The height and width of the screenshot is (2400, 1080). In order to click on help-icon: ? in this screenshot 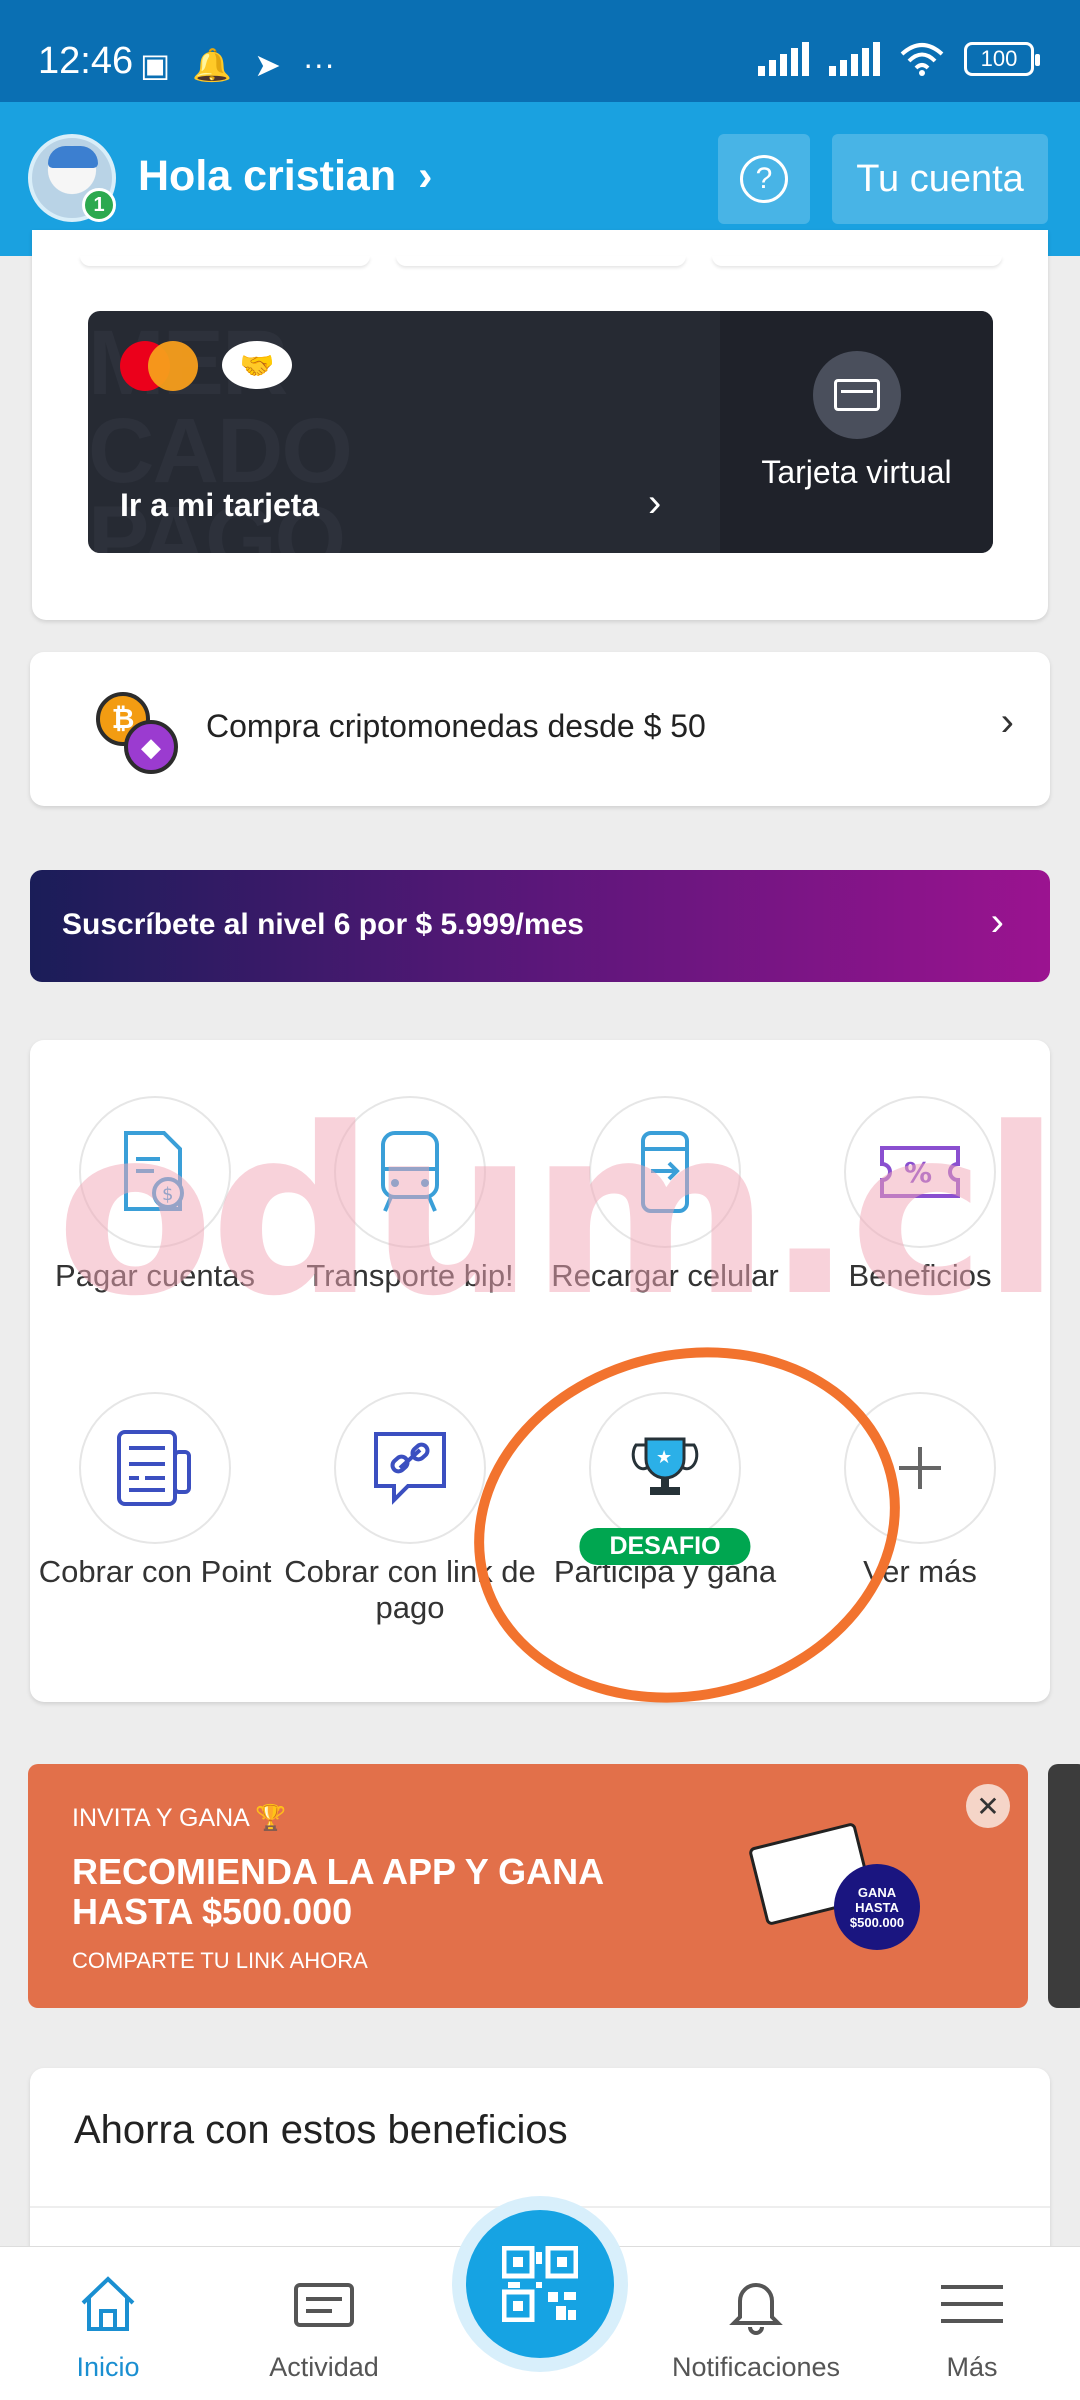, I will do `click(764, 179)`.